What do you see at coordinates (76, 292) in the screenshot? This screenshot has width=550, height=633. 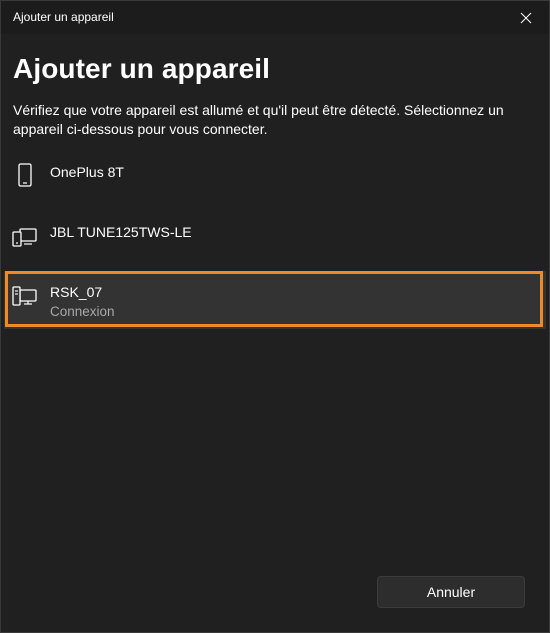 I see `device-name: RSK_07` at bounding box center [76, 292].